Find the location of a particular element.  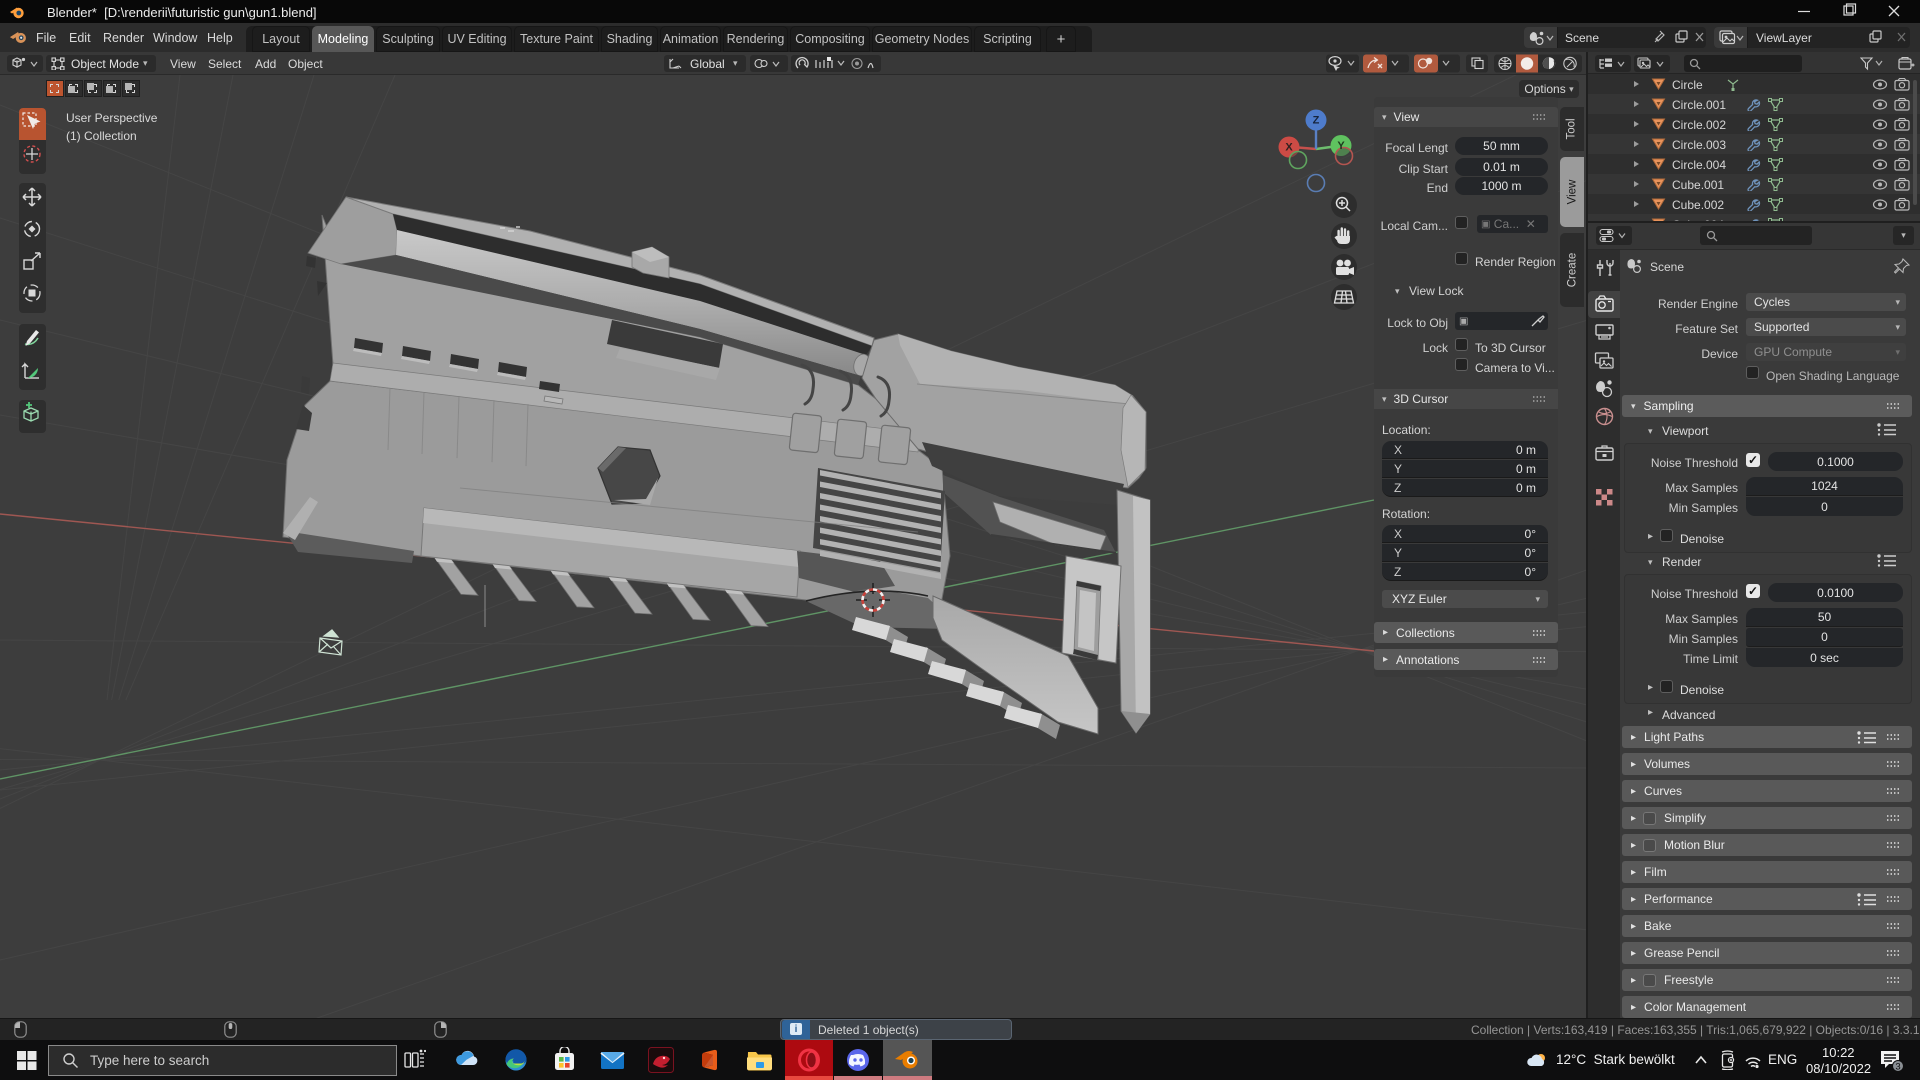

svg-text: Z is located at coordinates (1316, 121).